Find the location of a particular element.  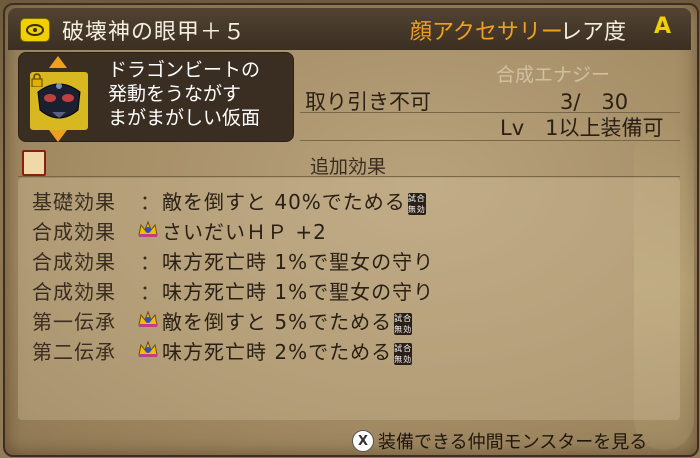

effect-value: 敵を倒すと 5%でためる is located at coordinates (277, 322).